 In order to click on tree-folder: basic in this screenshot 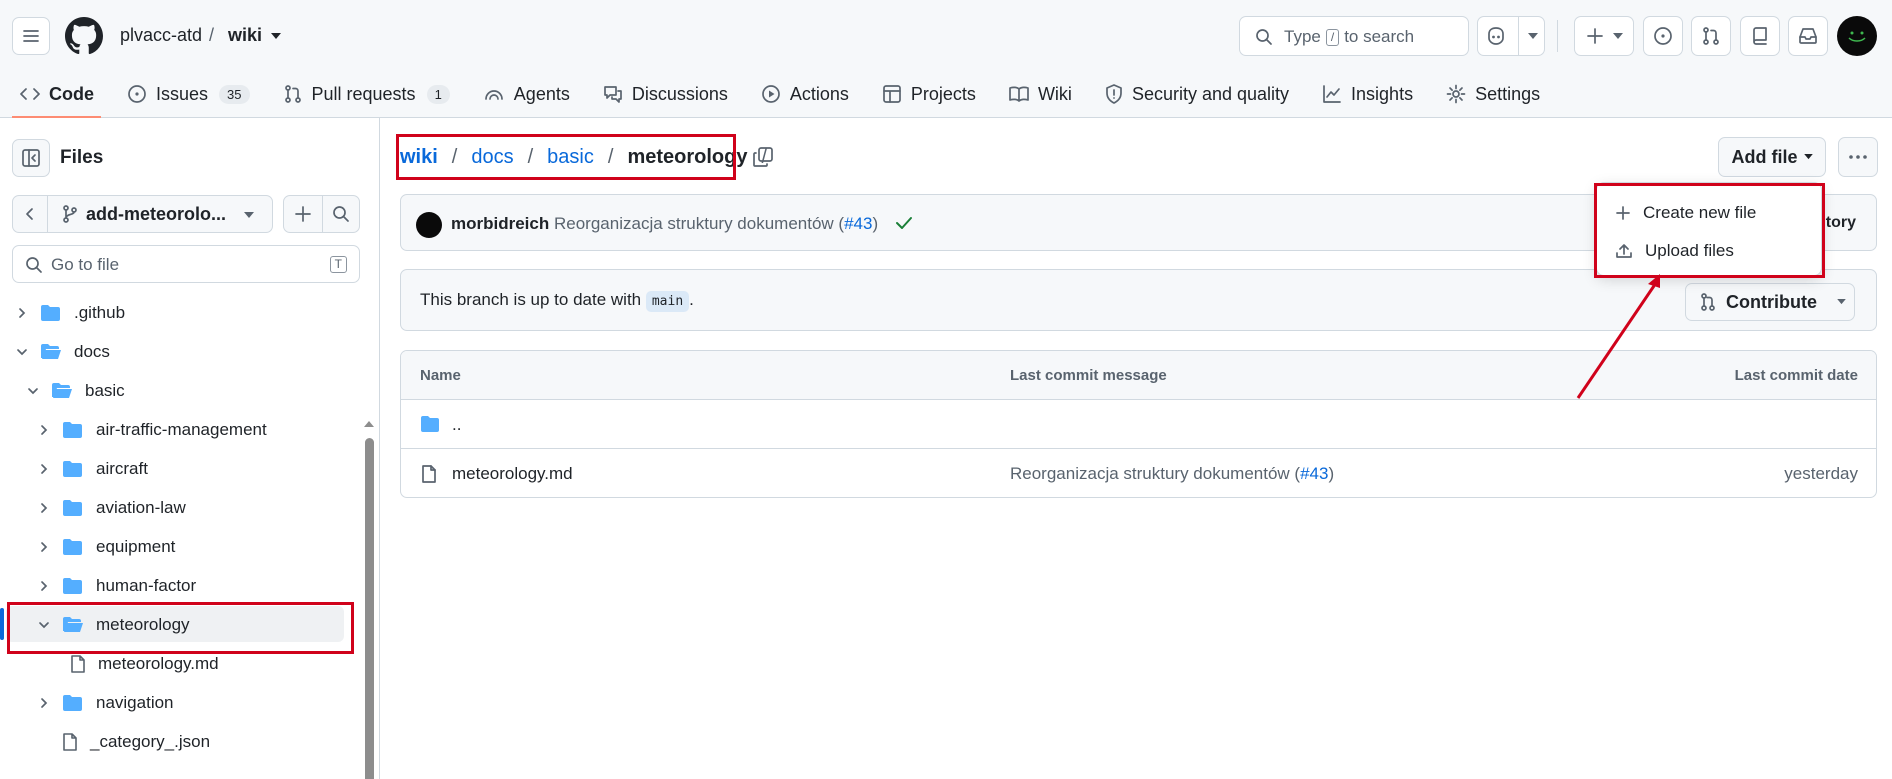, I will do `click(75, 391)`.